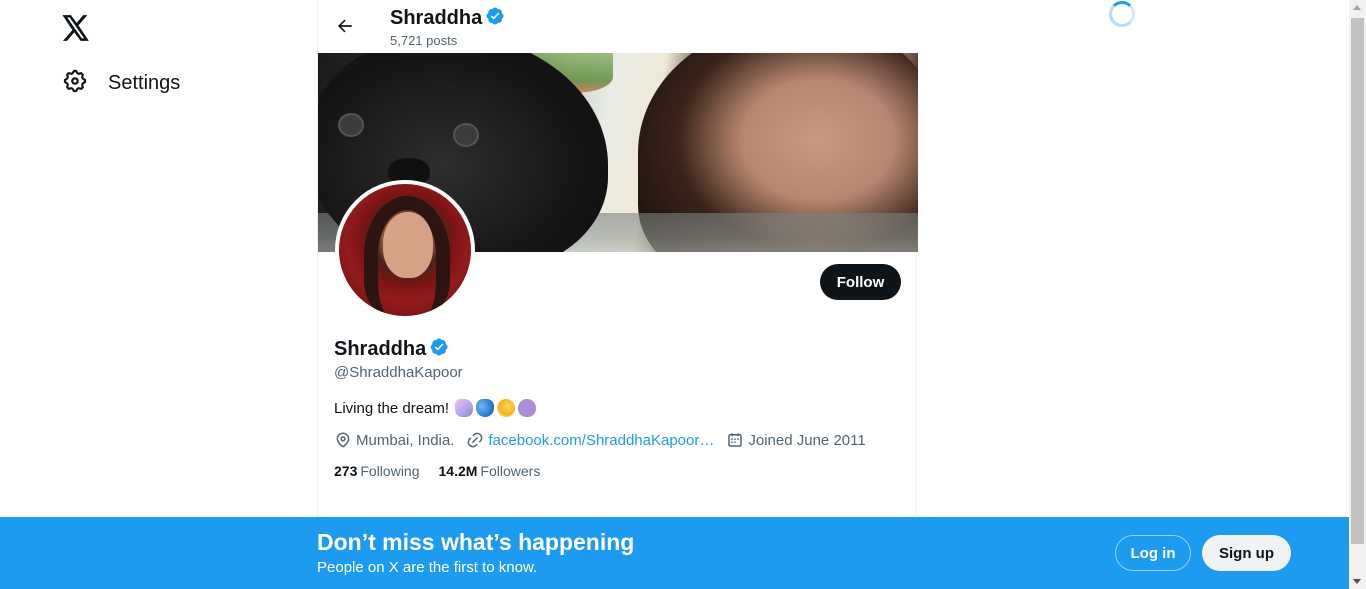 The height and width of the screenshot is (589, 1366). I want to click on following-link: 273 Following, so click(377, 471).